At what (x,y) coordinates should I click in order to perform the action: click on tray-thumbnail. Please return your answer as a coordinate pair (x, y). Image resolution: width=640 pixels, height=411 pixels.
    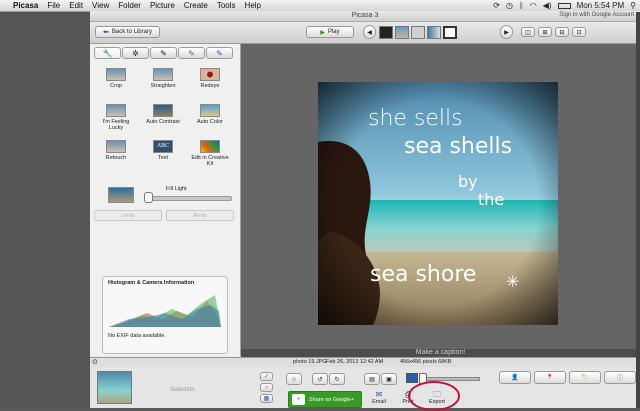
    Looking at the image, I should click on (114, 387).